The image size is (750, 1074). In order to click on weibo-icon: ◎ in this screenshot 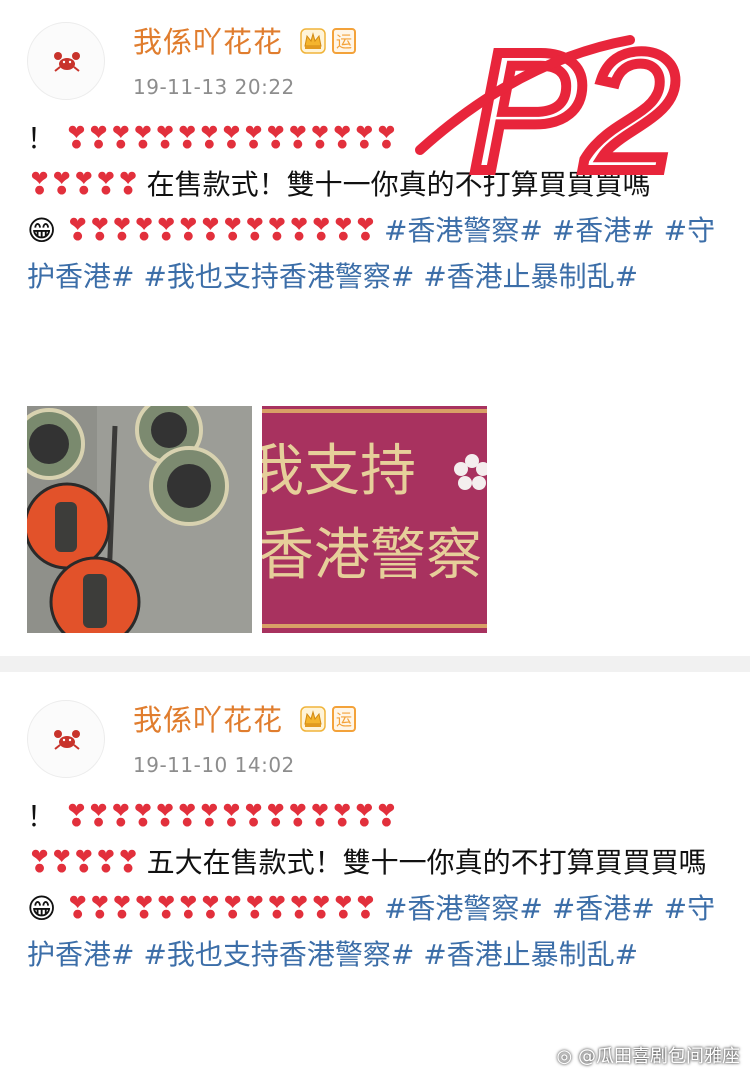, I will do `click(564, 1056)`.